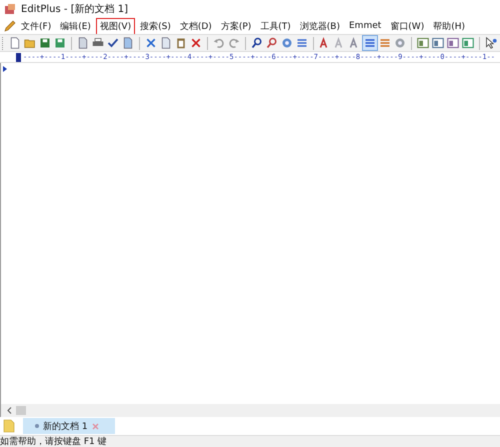  I want to click on app-icon, so click(10, 9).